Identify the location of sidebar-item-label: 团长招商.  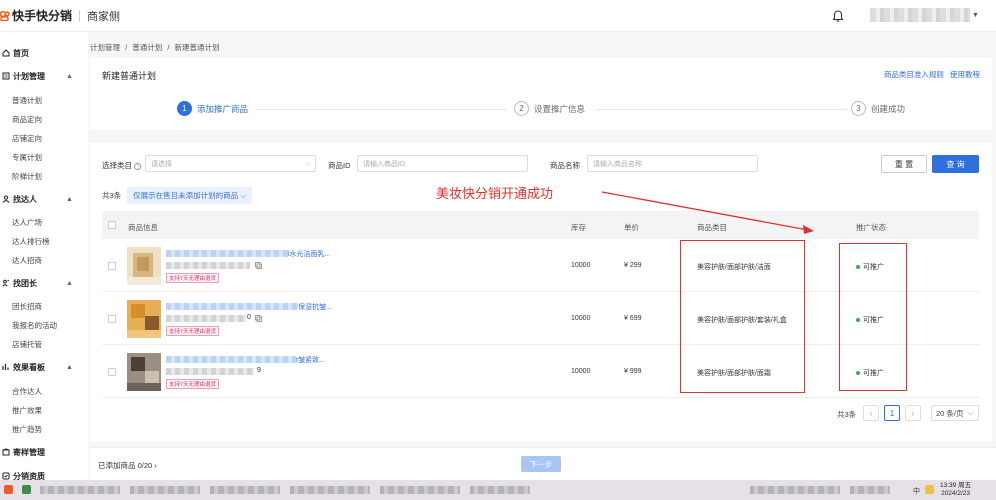
(27, 306).